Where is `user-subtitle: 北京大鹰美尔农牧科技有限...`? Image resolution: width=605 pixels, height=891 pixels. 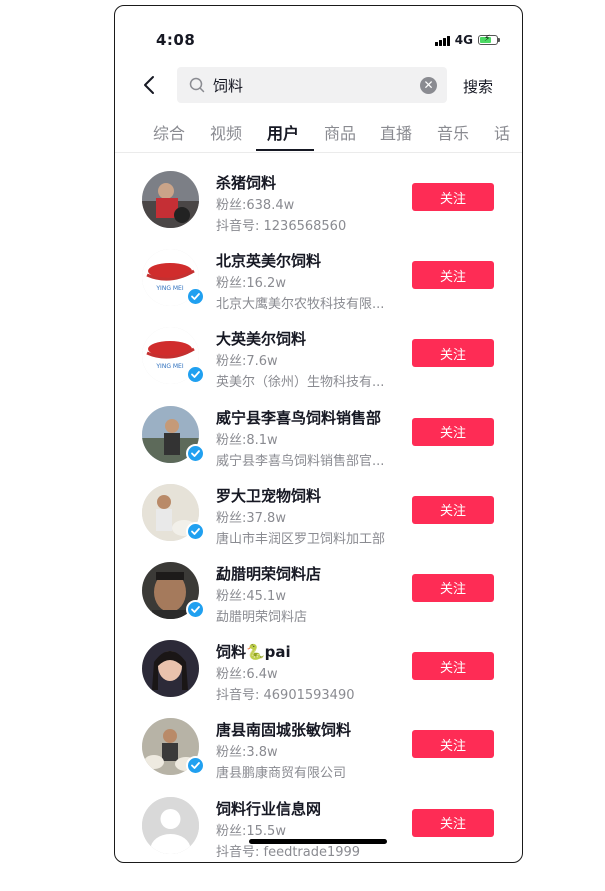 user-subtitle: 北京大鹰美尔农牧科技有限... is located at coordinates (300, 305).